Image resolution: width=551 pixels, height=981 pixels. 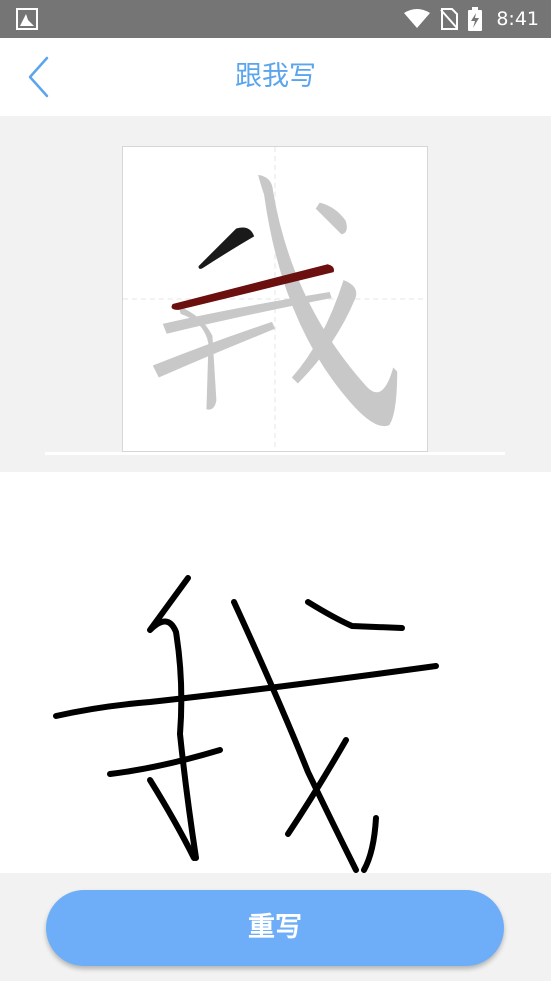 I want to click on completed-stroke, so click(x=226, y=248).